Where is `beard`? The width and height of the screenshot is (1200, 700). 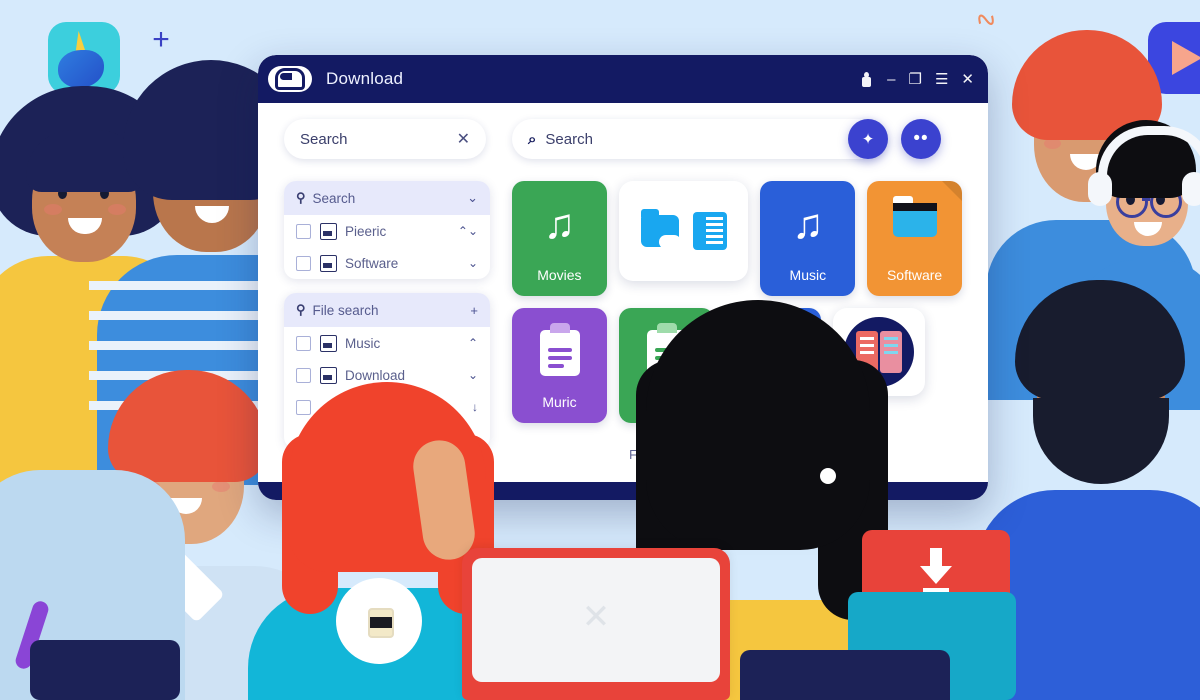
beard is located at coordinates (1101, 441).